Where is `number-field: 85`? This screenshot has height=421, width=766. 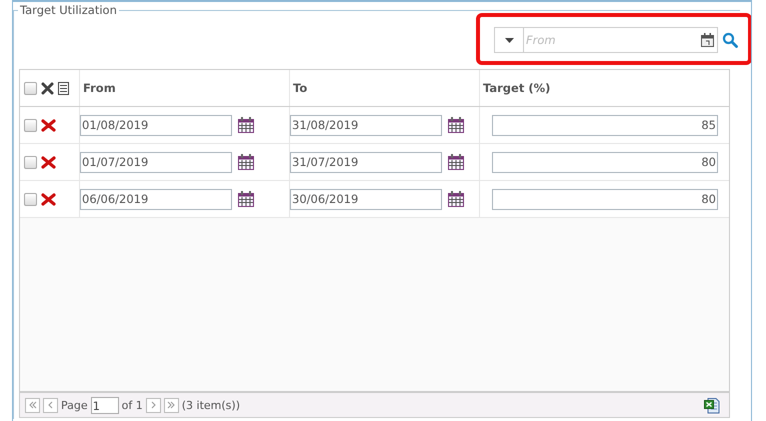 number-field: 85 is located at coordinates (605, 125).